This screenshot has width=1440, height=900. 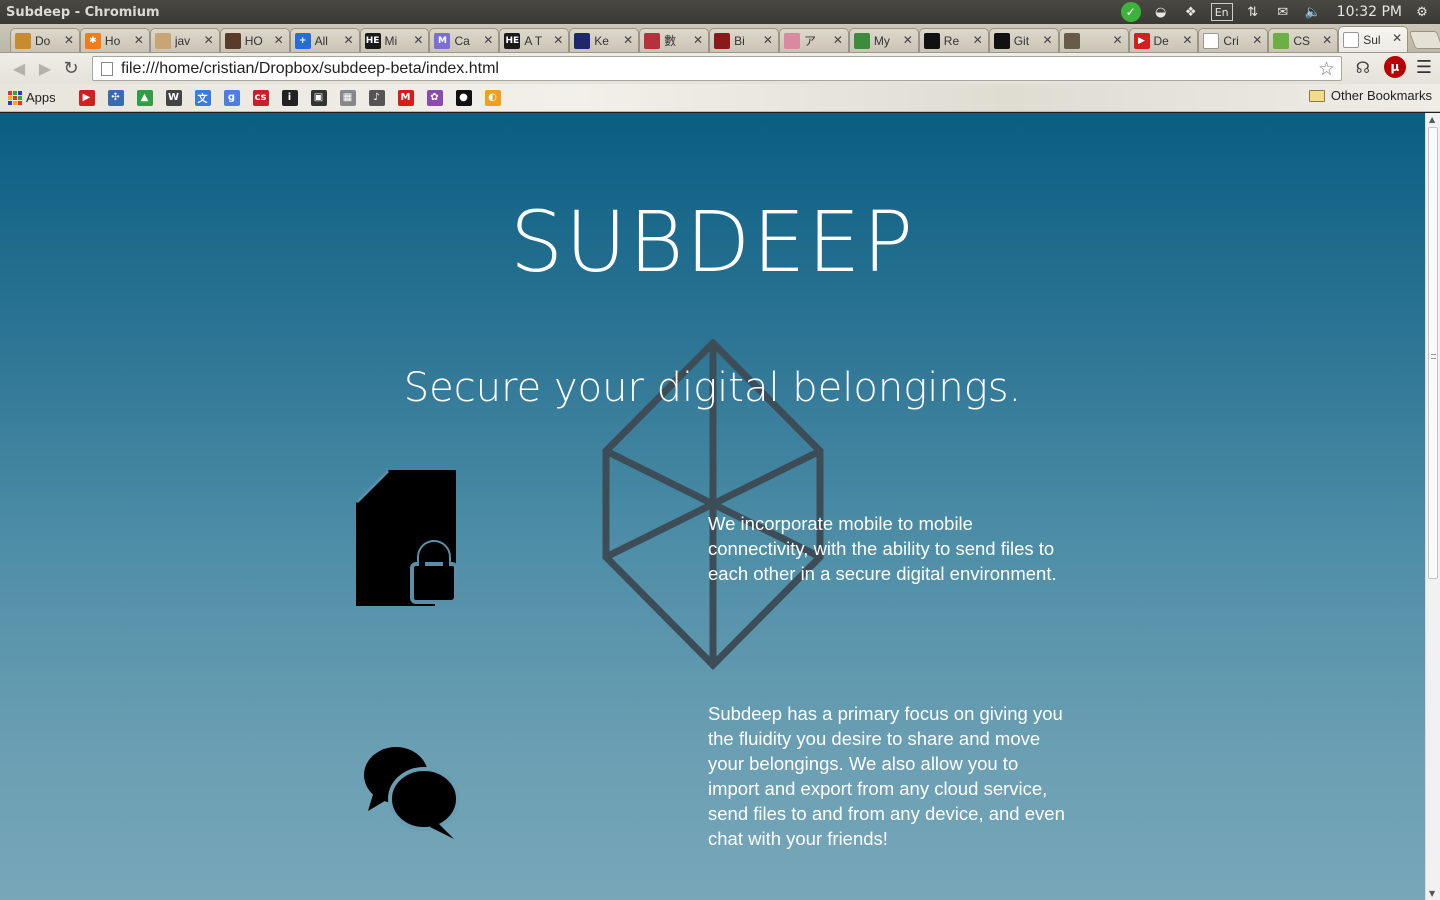 I want to click on browser-tab: CS ✕, so click(x=1303, y=40).